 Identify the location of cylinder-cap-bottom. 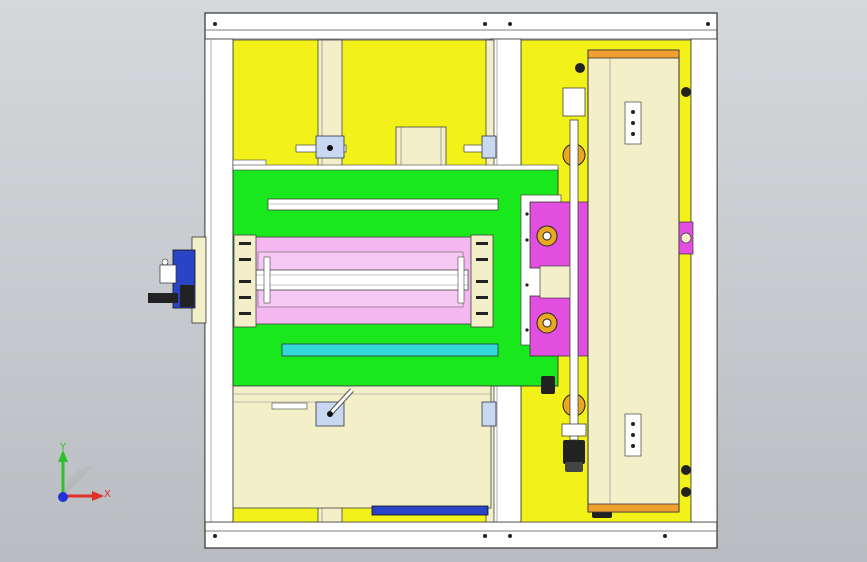
(633, 508).